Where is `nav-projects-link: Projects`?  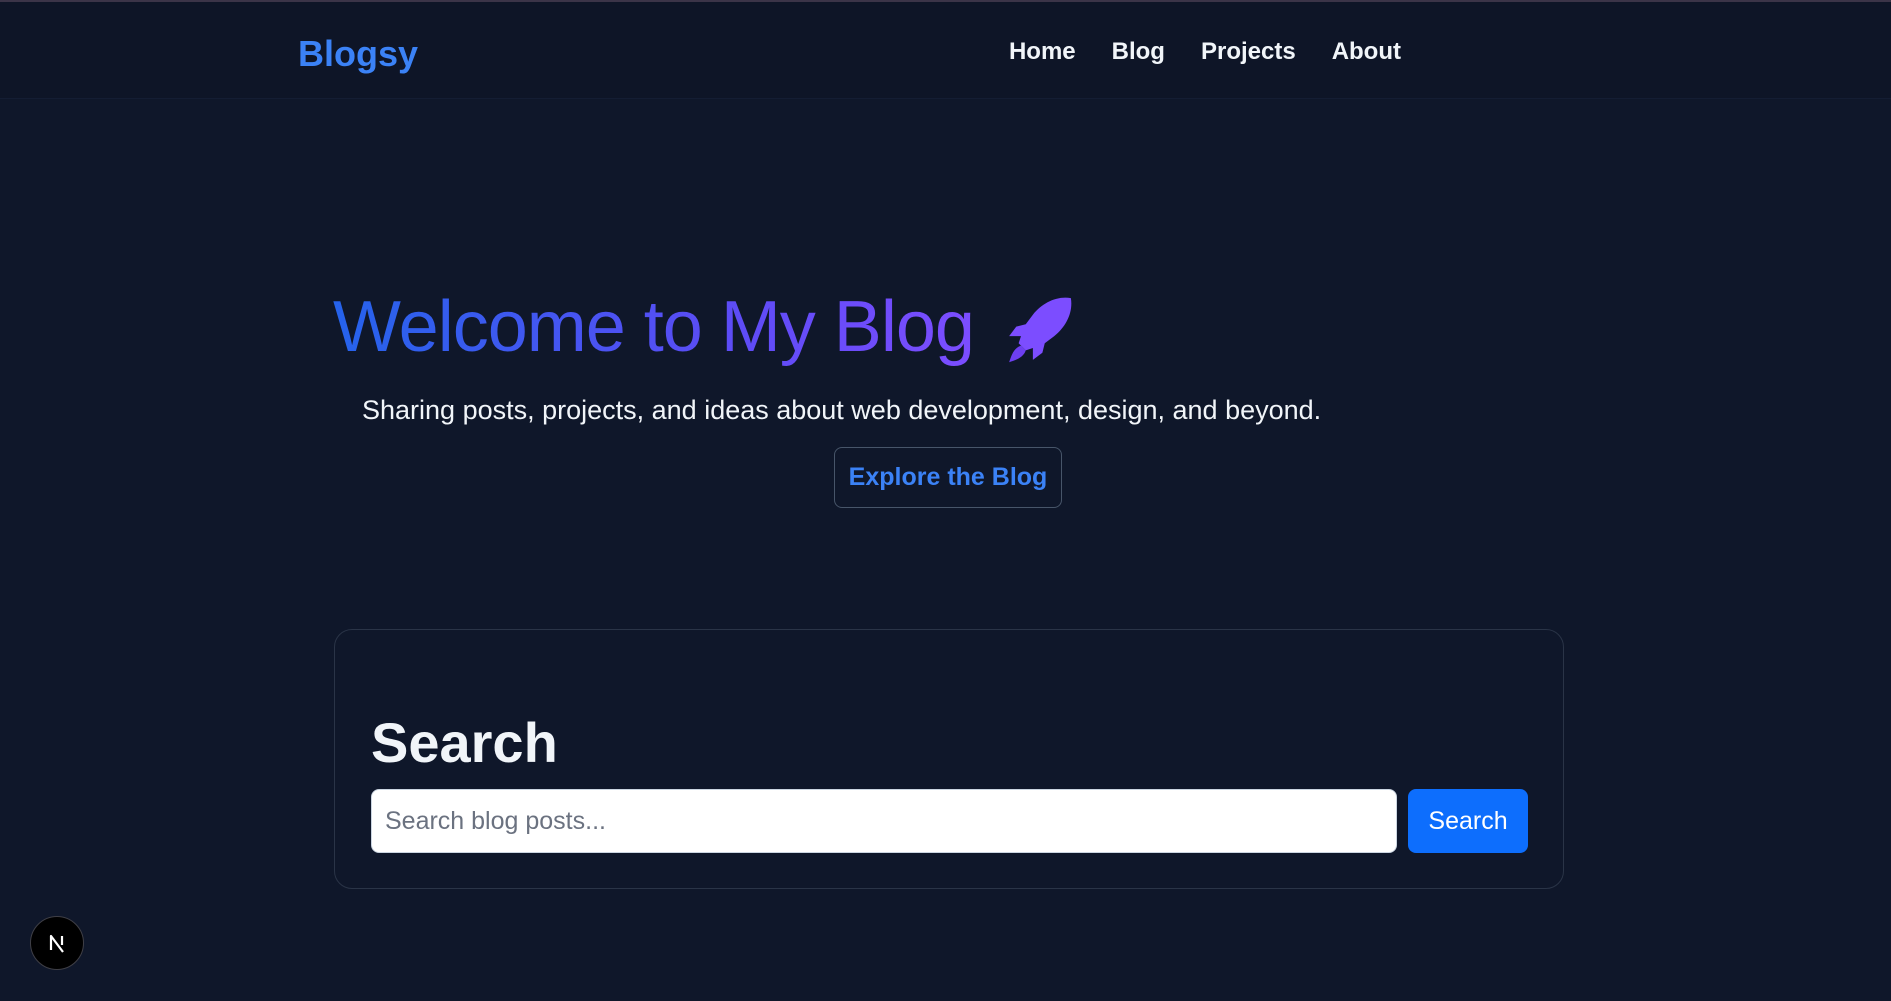
nav-projects-link: Projects is located at coordinates (1248, 52).